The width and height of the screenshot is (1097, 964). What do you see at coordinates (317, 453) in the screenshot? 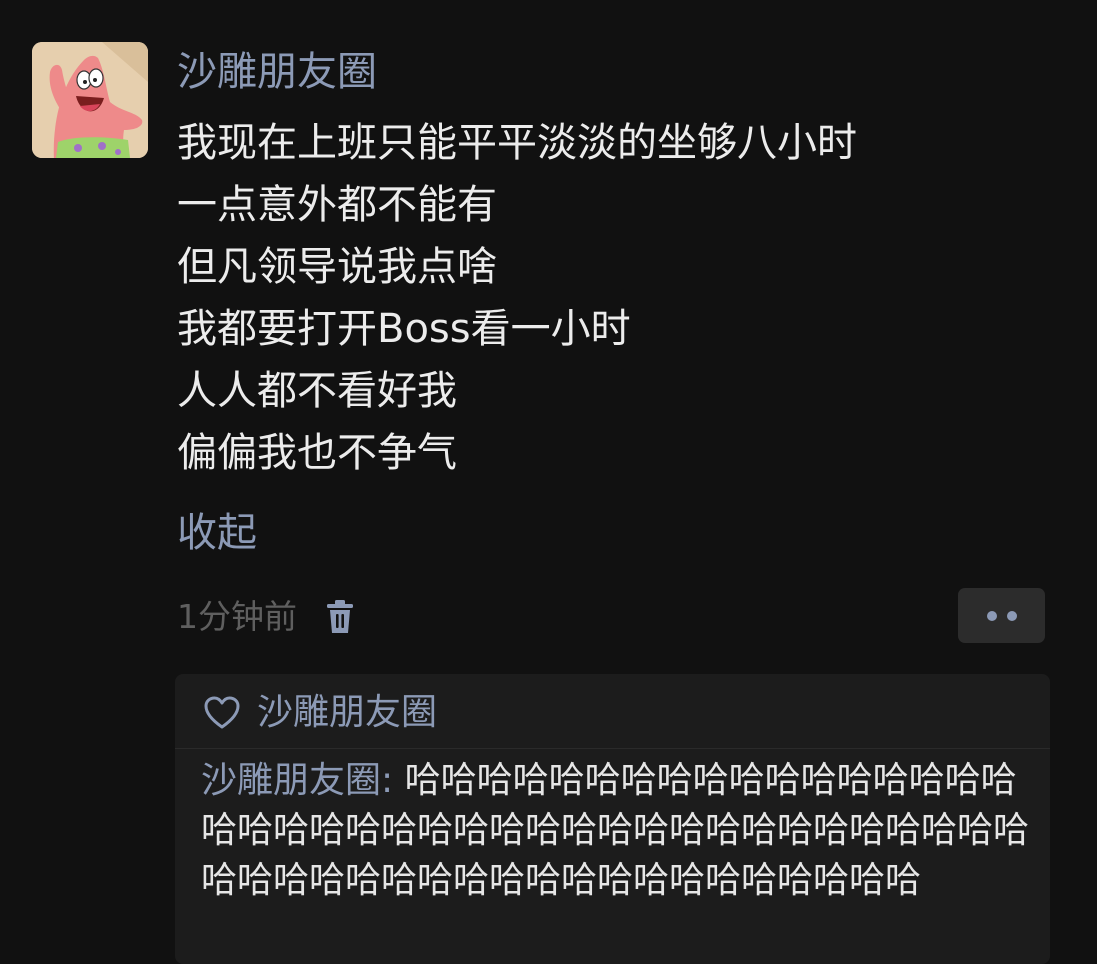
I see `post-text-line: 偏偏我也不争气` at bounding box center [317, 453].